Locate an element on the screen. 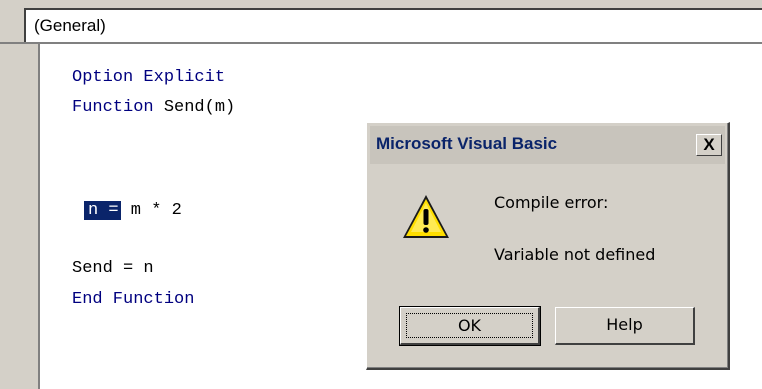  code-line-1: Option Explicit is located at coordinates (148, 77).